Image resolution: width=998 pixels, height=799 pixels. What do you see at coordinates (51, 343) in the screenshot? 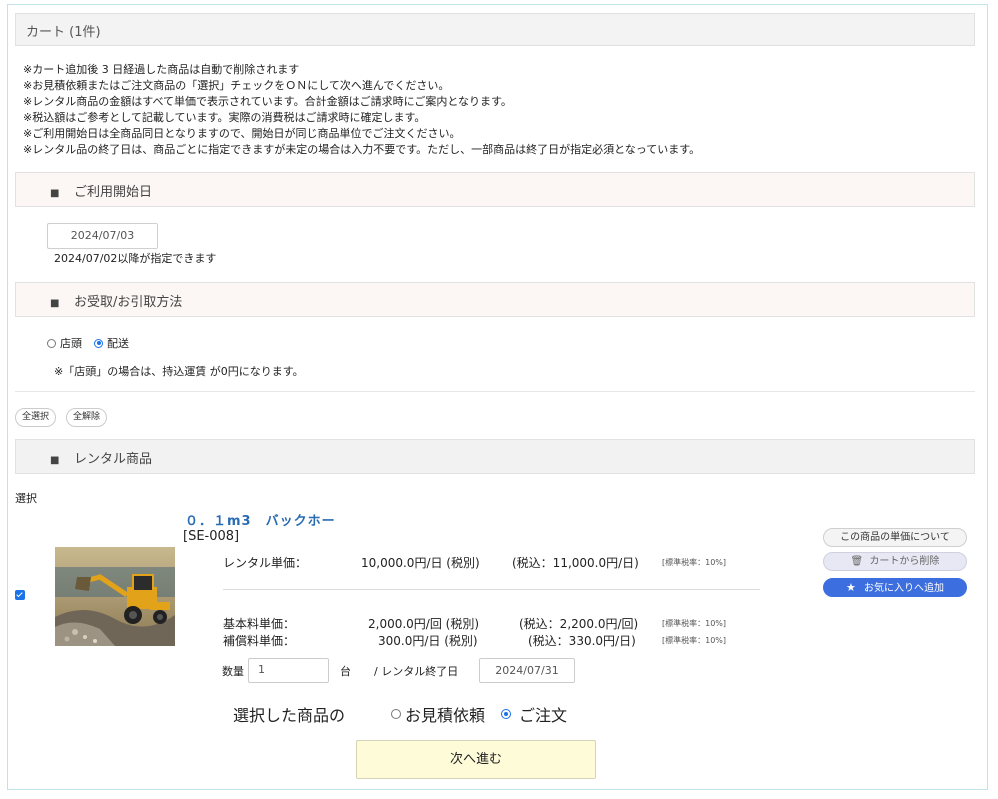
I see `radio-store` at bounding box center [51, 343].